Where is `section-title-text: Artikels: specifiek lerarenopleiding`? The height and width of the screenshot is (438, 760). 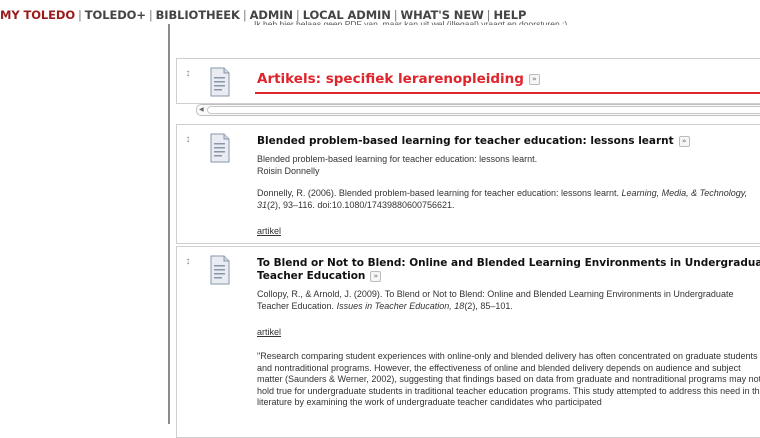 section-title-text: Artikels: specifiek lerarenopleiding is located at coordinates (390, 79).